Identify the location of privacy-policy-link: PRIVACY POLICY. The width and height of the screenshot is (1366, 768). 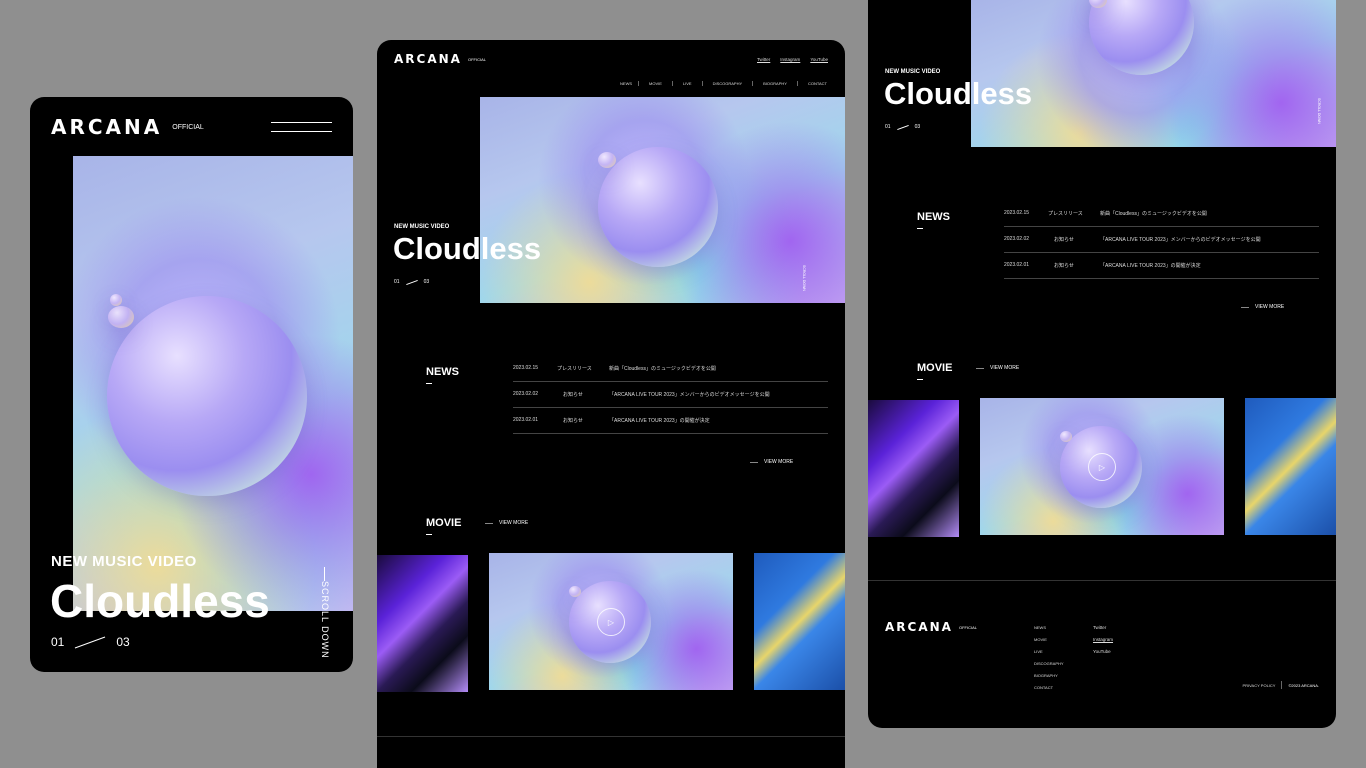
(1258, 685).